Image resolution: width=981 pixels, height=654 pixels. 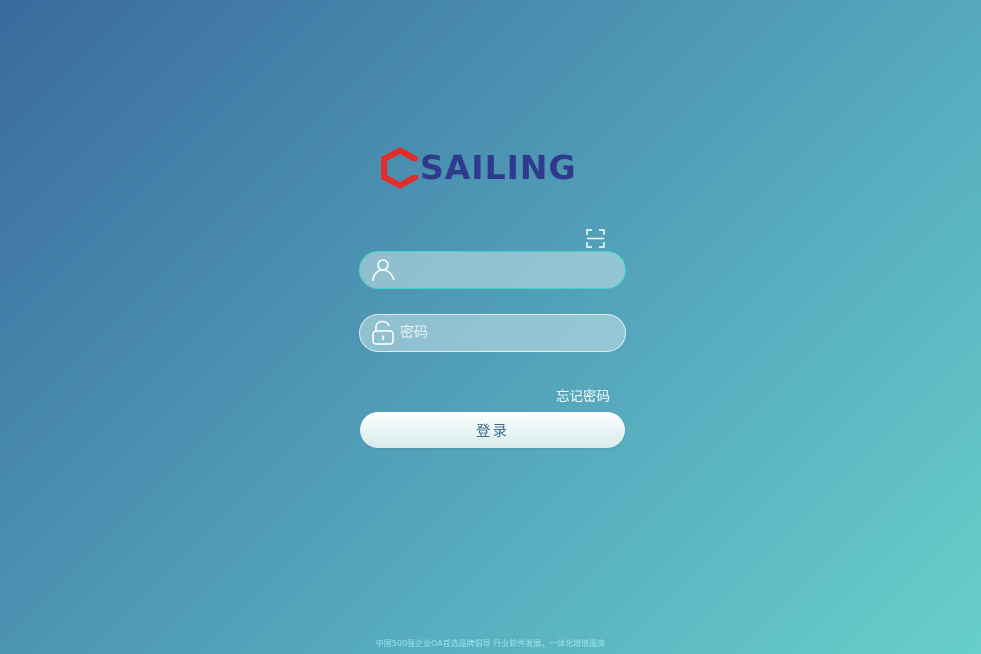 I want to click on forgot-password-link: 忘记密码, so click(x=583, y=395).